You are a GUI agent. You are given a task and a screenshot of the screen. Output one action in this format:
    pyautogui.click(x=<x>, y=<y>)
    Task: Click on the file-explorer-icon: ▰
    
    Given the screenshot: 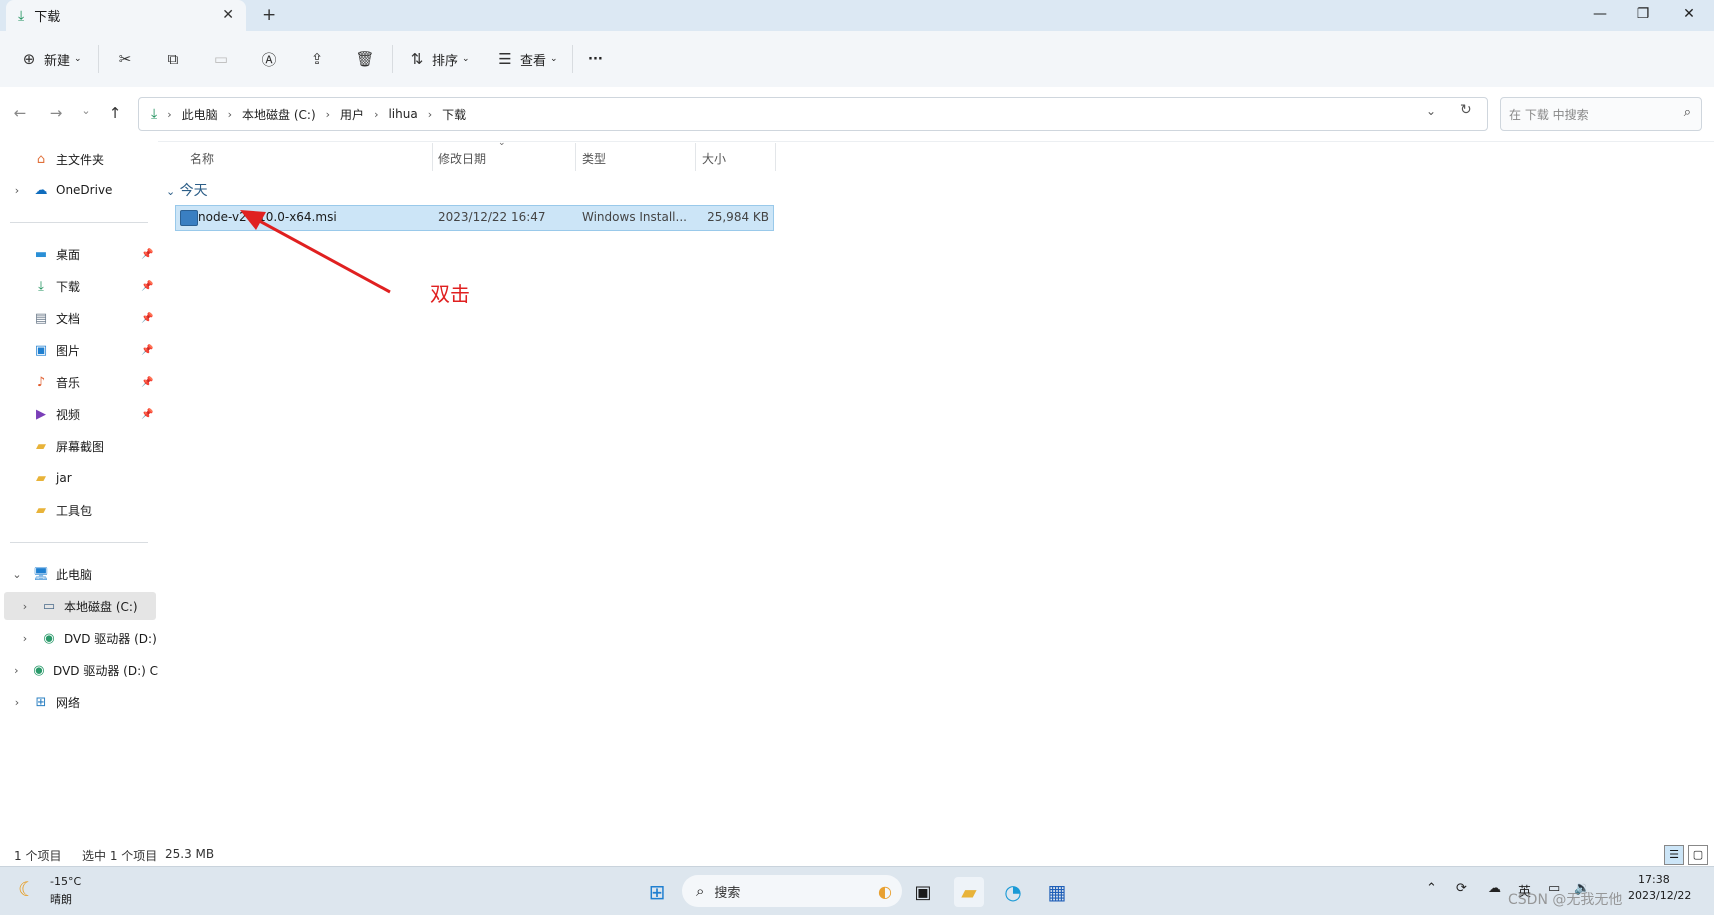 What is the action you would take?
    pyautogui.click(x=969, y=892)
    